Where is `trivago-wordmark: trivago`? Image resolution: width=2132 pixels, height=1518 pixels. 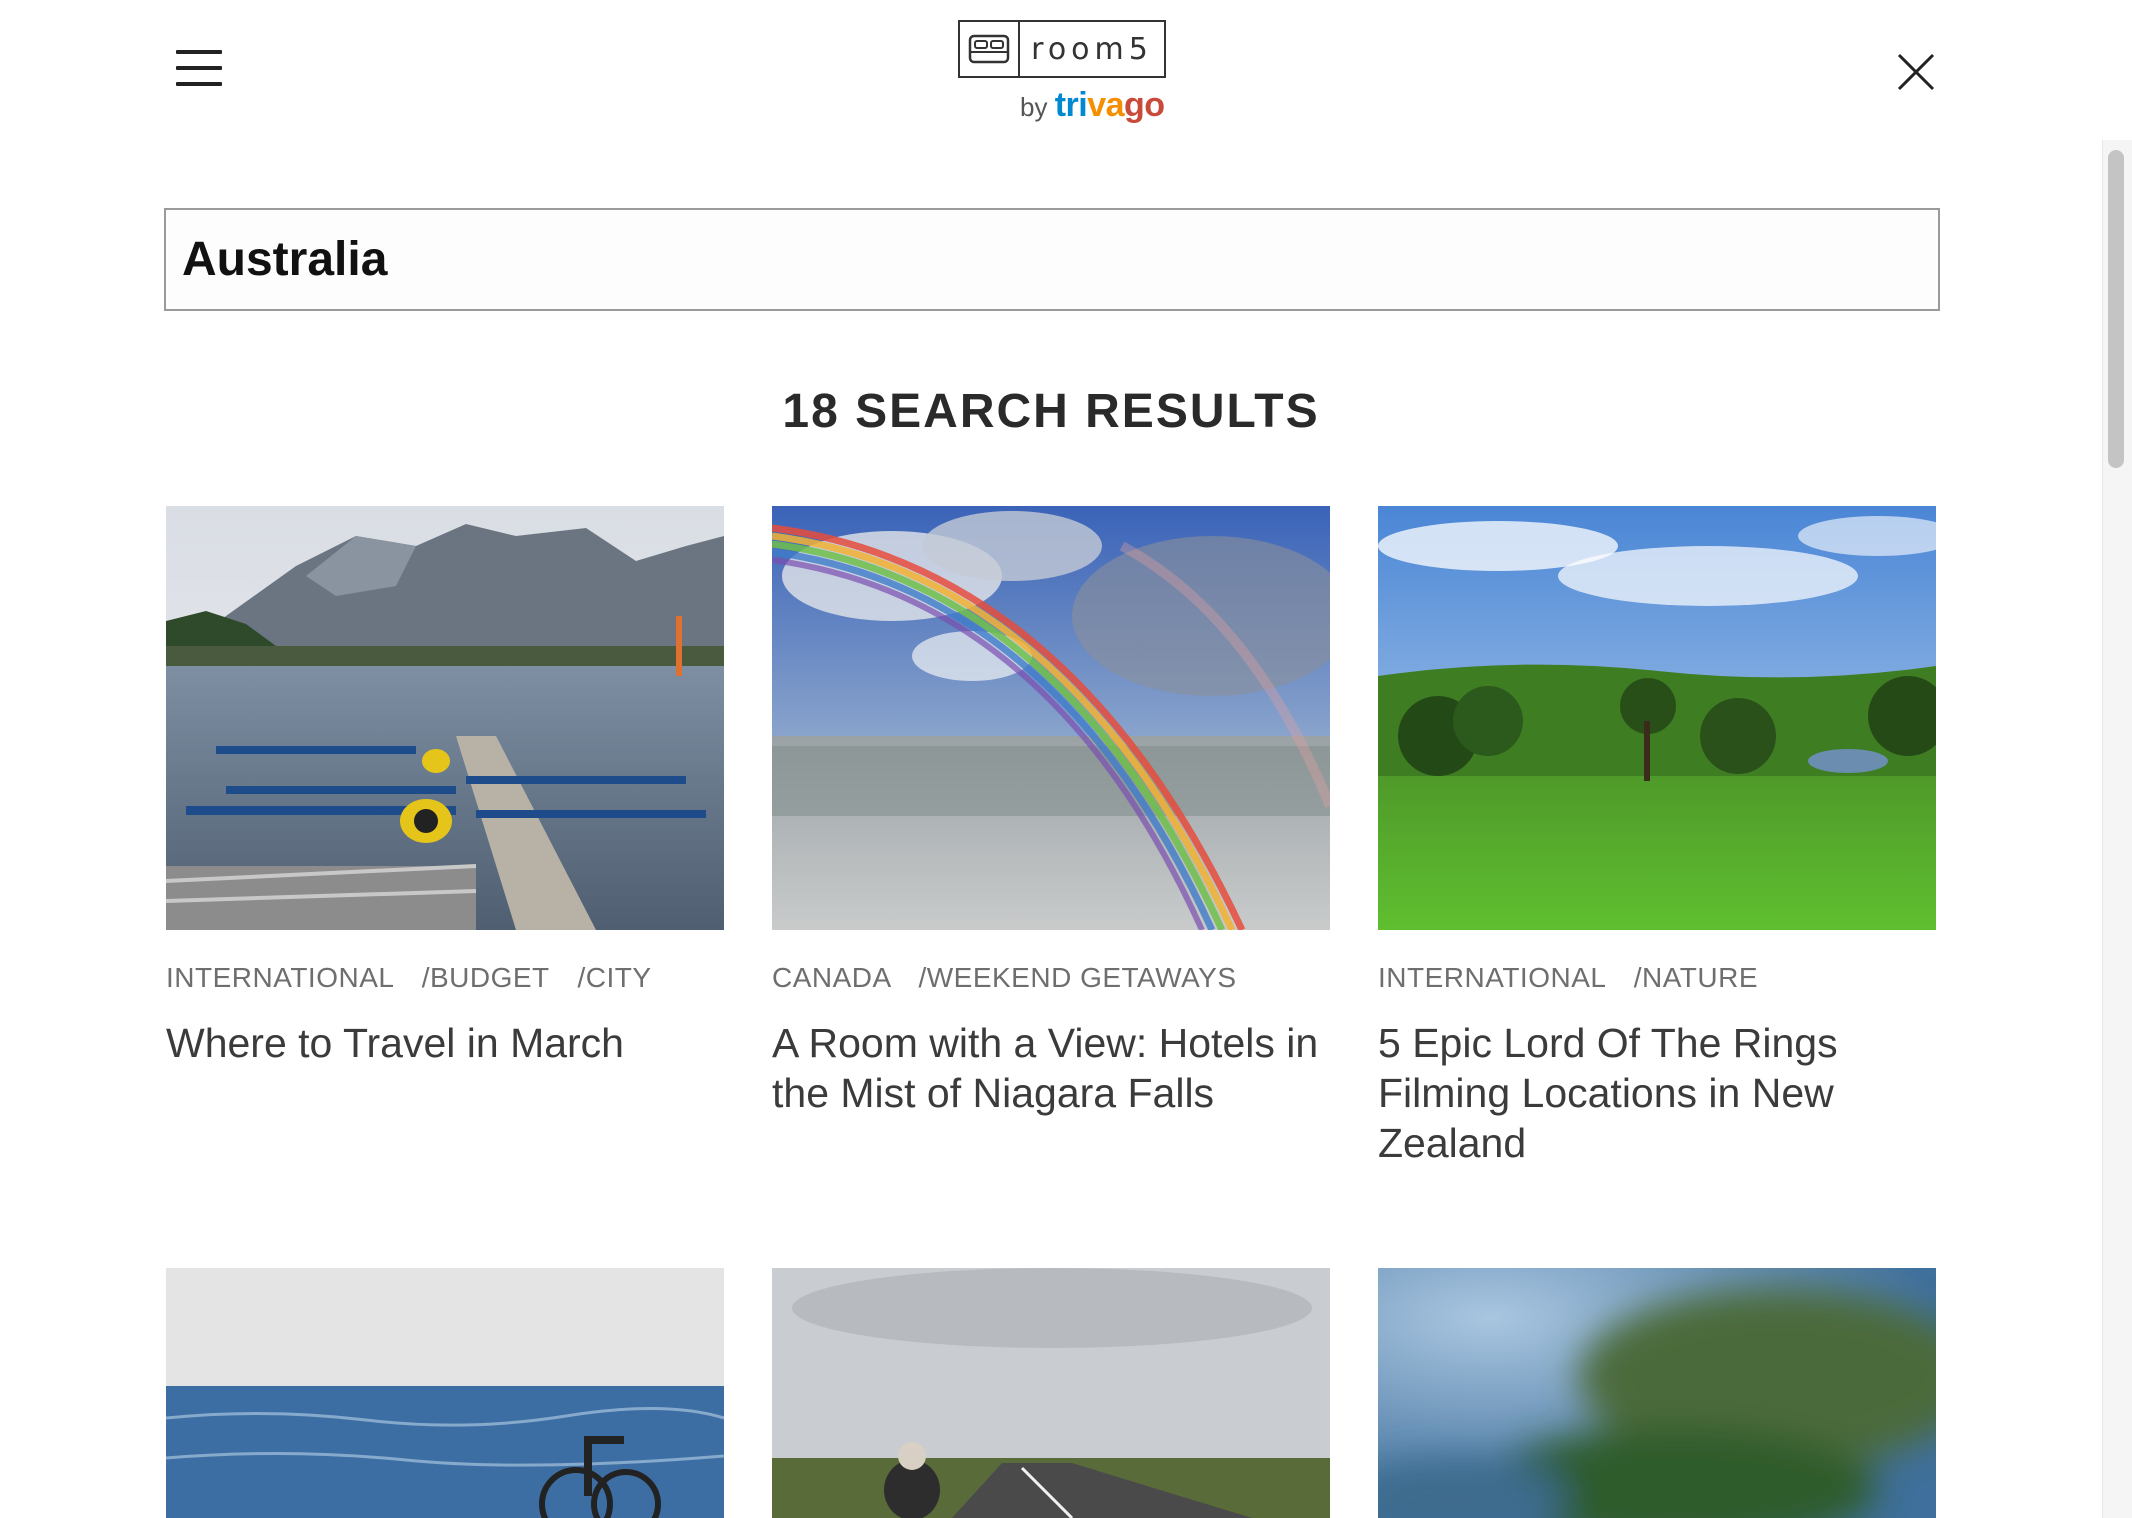
trivago-wordmark: trivago is located at coordinates (1109, 105).